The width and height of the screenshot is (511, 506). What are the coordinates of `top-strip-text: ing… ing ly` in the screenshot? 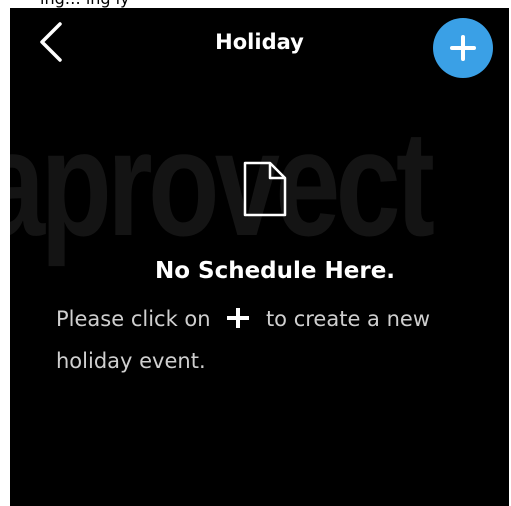 It's located at (85, 4).